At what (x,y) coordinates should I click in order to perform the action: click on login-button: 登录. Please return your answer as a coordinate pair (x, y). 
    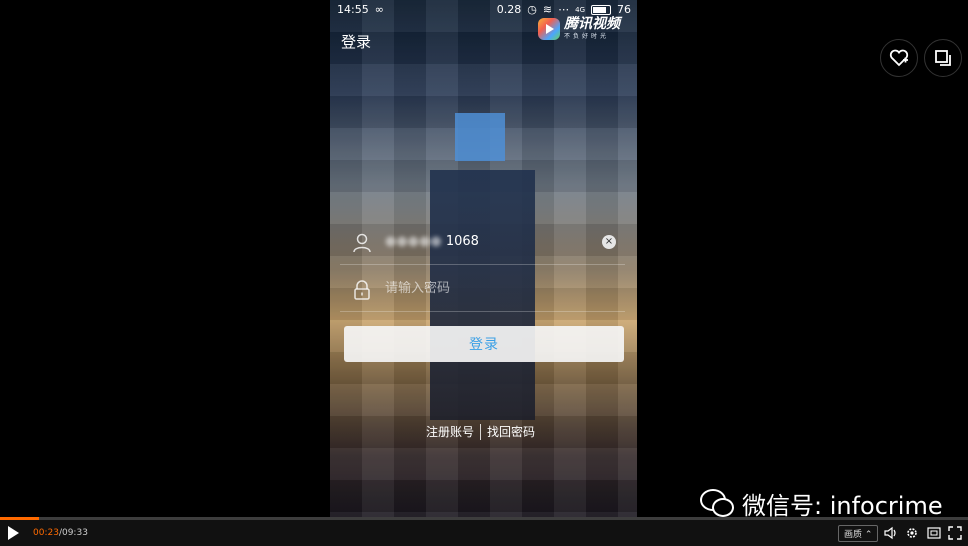
    Looking at the image, I should click on (484, 344).